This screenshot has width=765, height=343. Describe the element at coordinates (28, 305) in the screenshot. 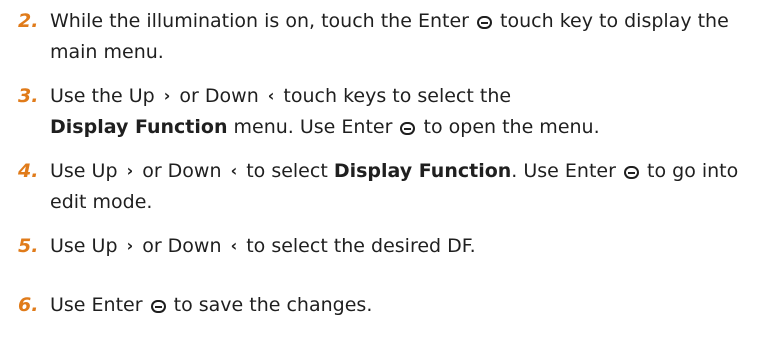

I see `step-number: 6.` at that location.